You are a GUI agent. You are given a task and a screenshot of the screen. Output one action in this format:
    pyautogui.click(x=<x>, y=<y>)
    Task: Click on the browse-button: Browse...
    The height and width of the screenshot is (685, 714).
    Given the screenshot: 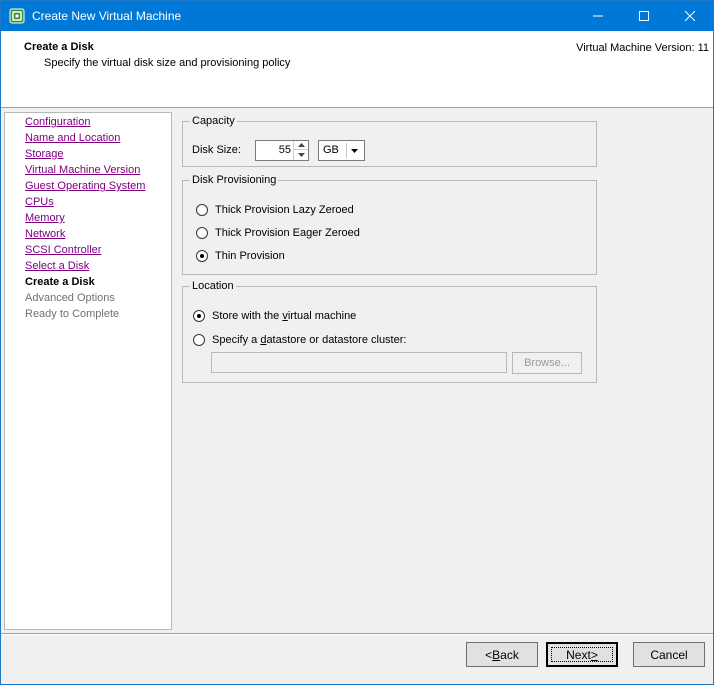 What is the action you would take?
    pyautogui.click(x=547, y=363)
    